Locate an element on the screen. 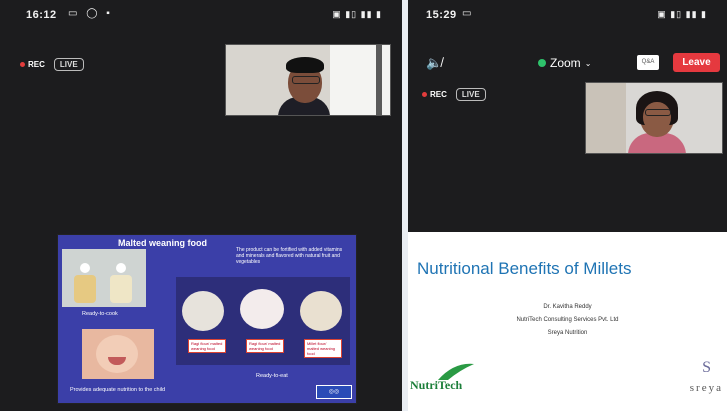 The height and width of the screenshot is (411, 727). status-time: 16:12 is located at coordinates (41, 15).